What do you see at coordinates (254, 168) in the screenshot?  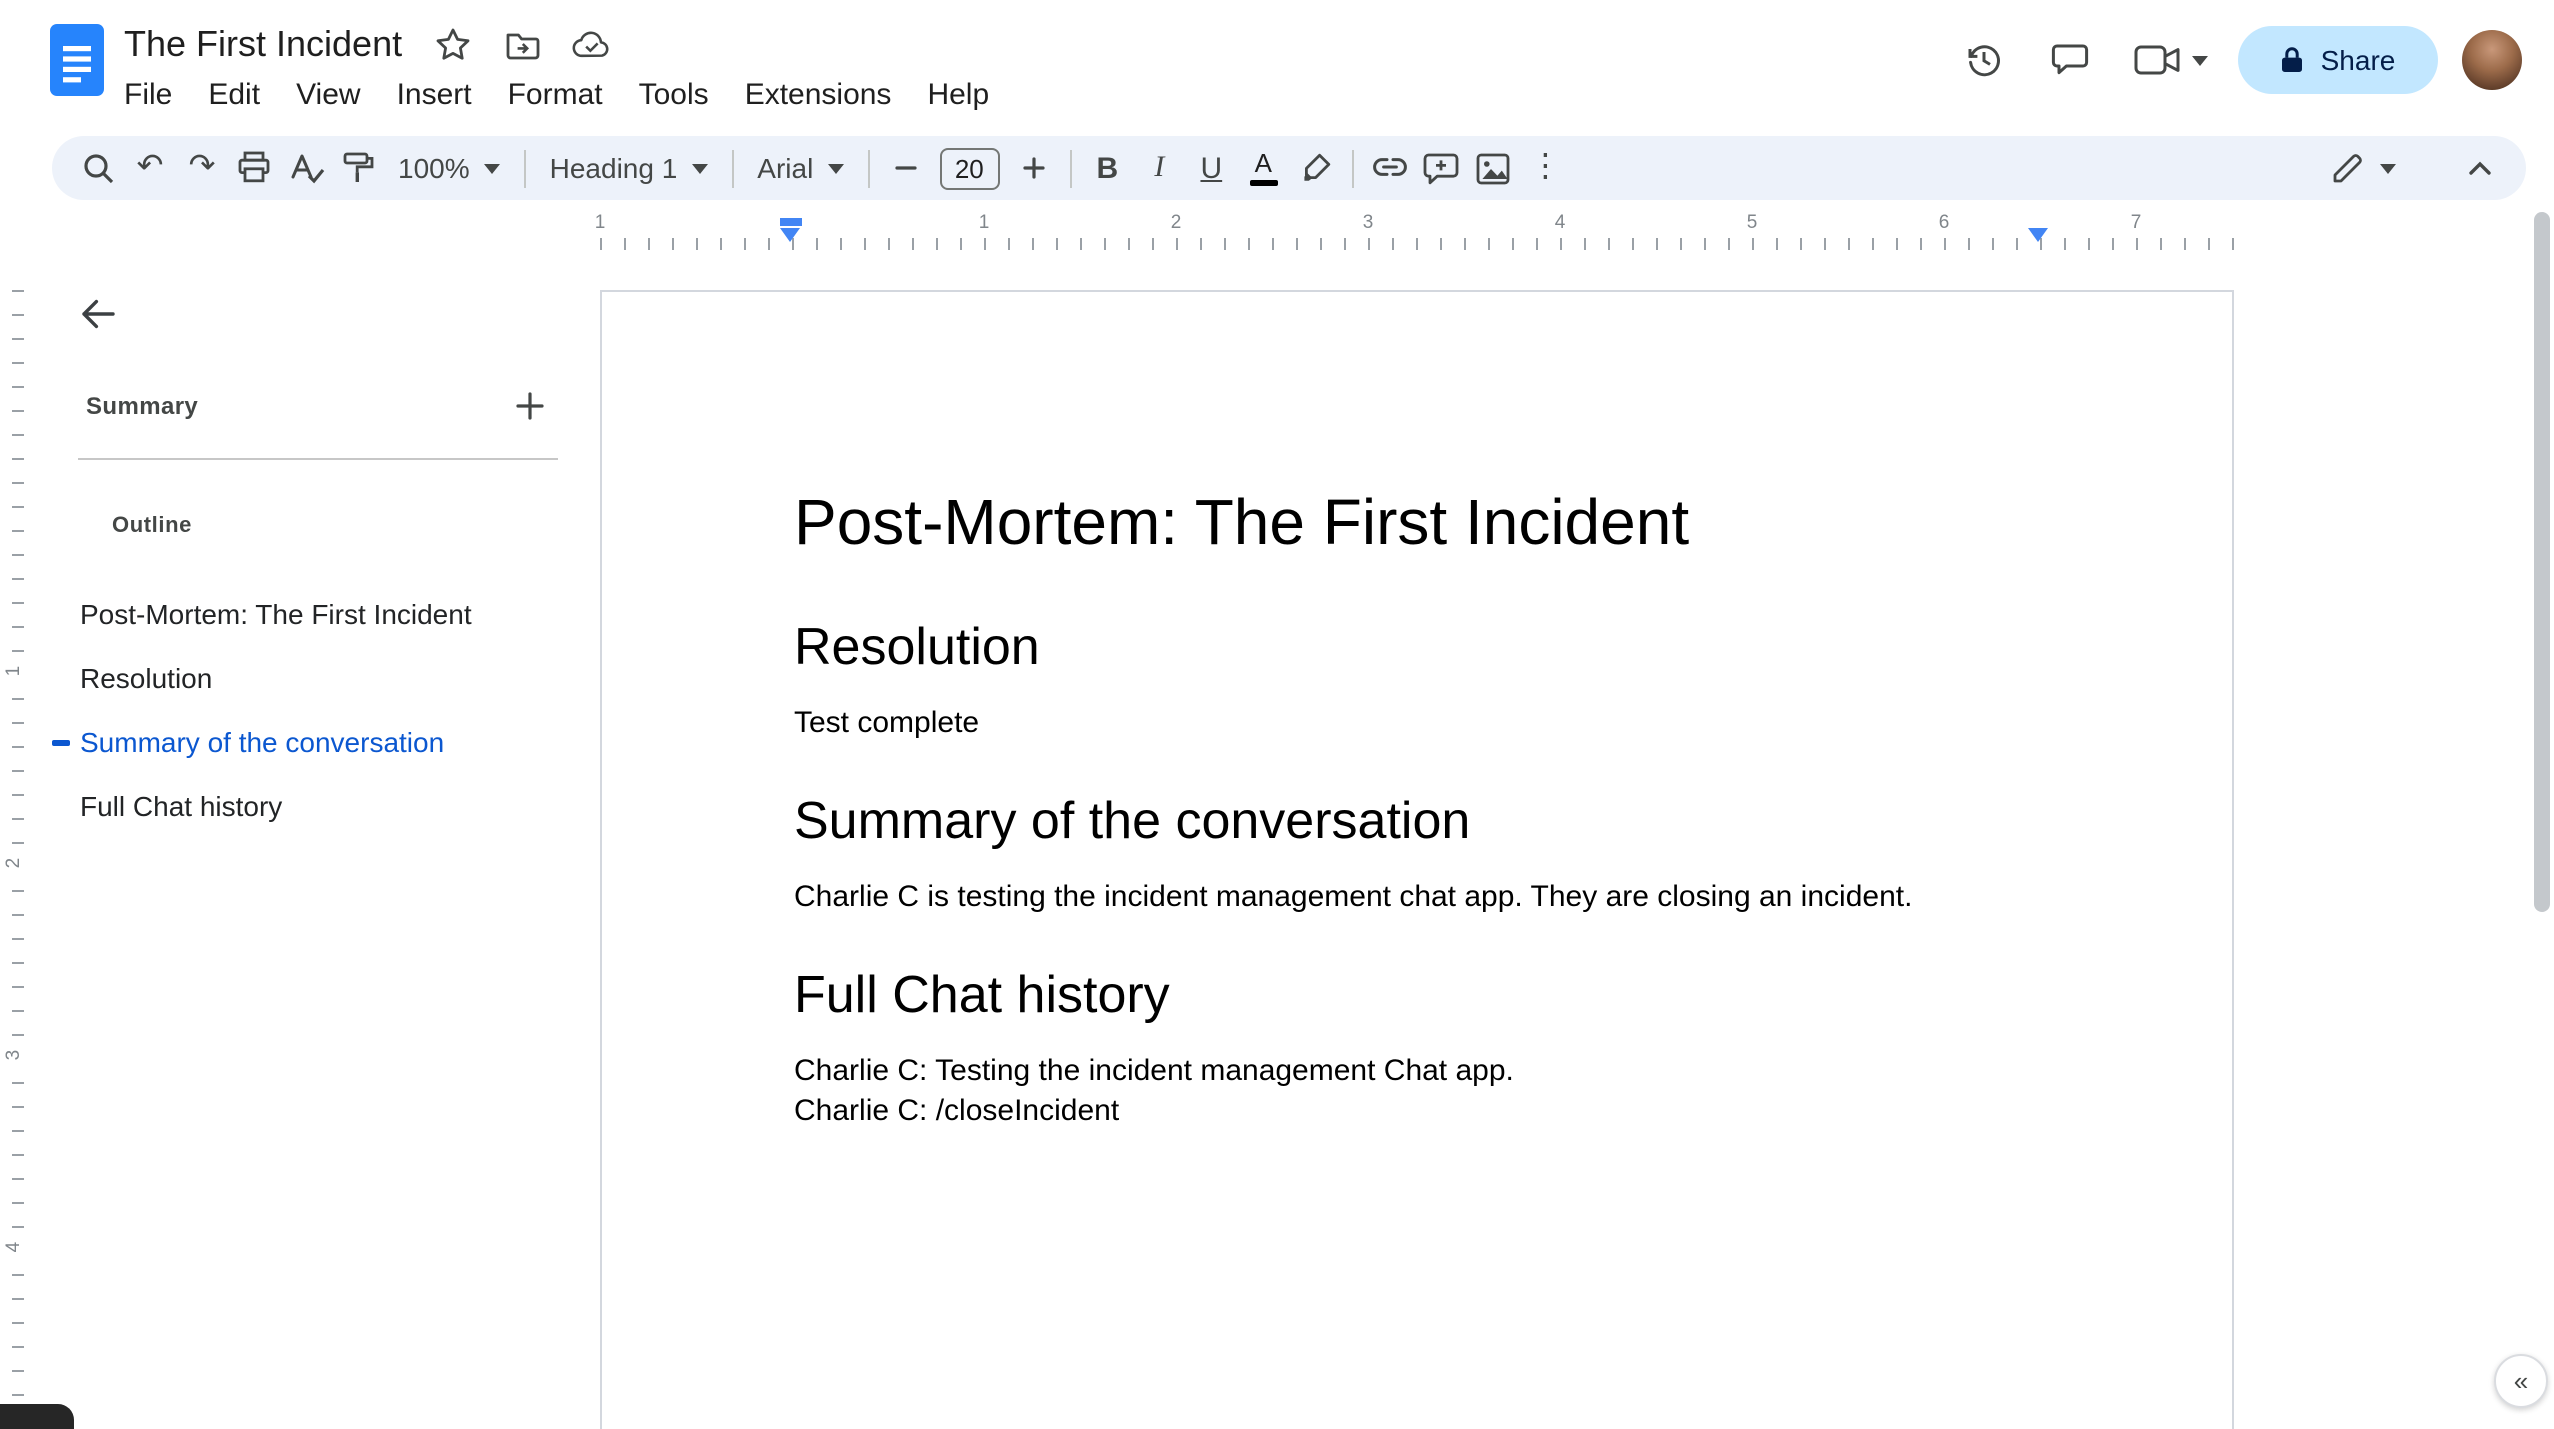 I see `print-icon` at bounding box center [254, 168].